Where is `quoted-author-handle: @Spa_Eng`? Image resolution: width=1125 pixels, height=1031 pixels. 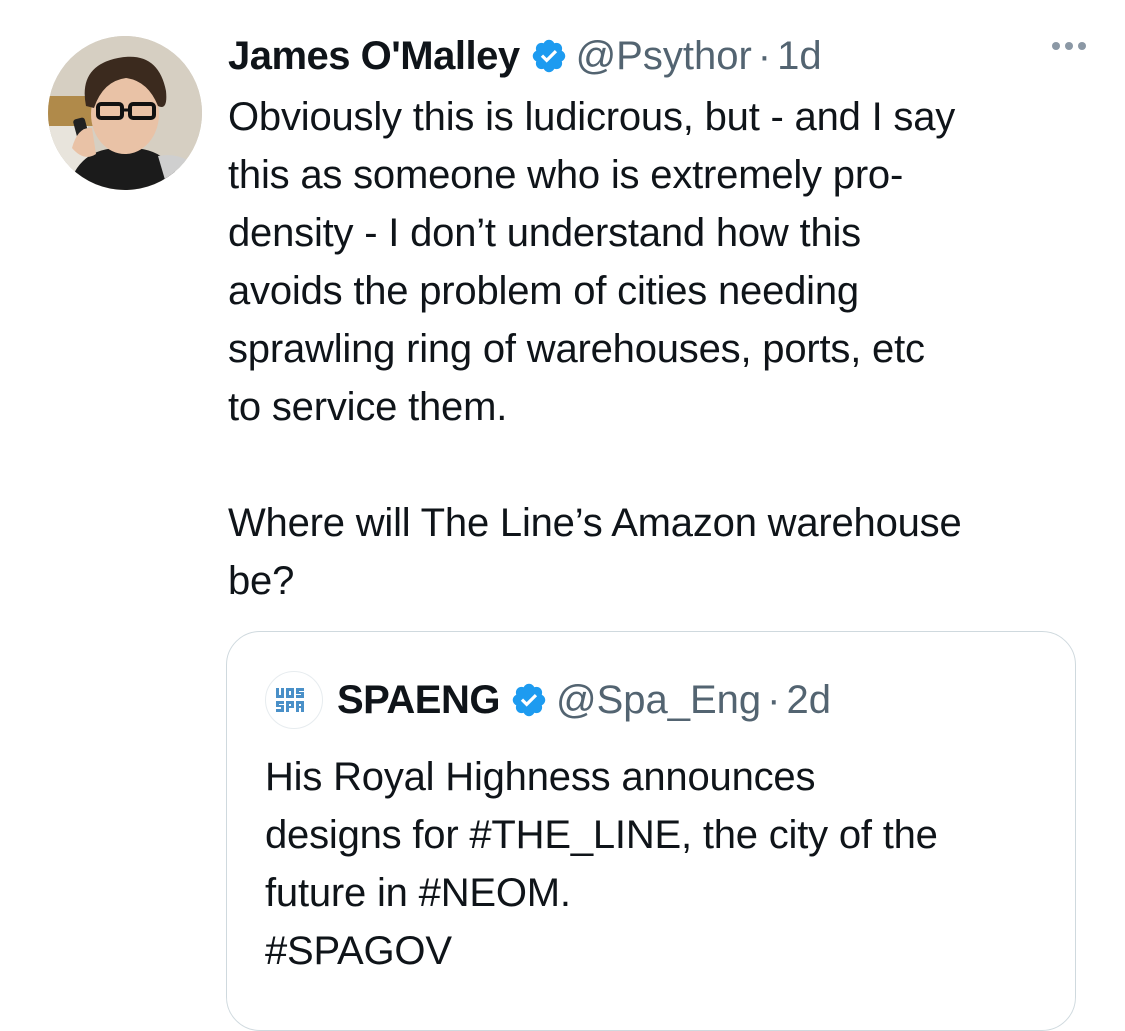
quoted-author-handle: @Spa_Eng is located at coordinates (658, 700).